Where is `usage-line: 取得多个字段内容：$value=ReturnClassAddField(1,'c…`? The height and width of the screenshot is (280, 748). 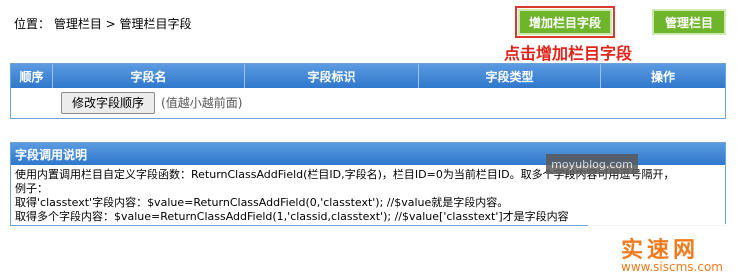 usage-line: 取得多个字段内容：$value=ReturnClassAddField(1,'c… is located at coordinates (292, 216).